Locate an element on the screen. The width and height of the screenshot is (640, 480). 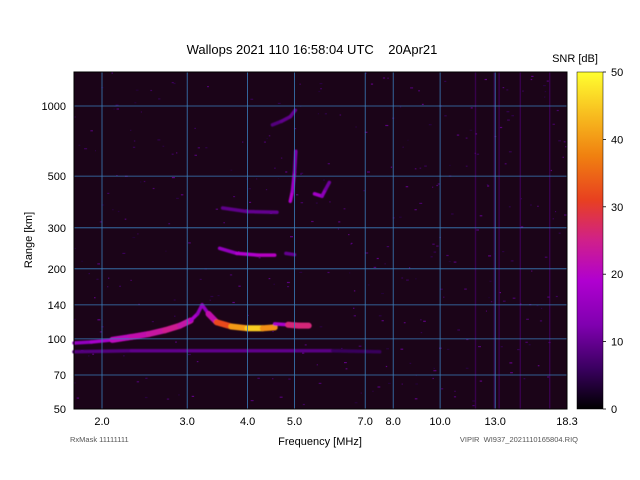
y-tick-labels: 50 70 100 140 200 300 500 1000 is located at coordinates (54, 258).